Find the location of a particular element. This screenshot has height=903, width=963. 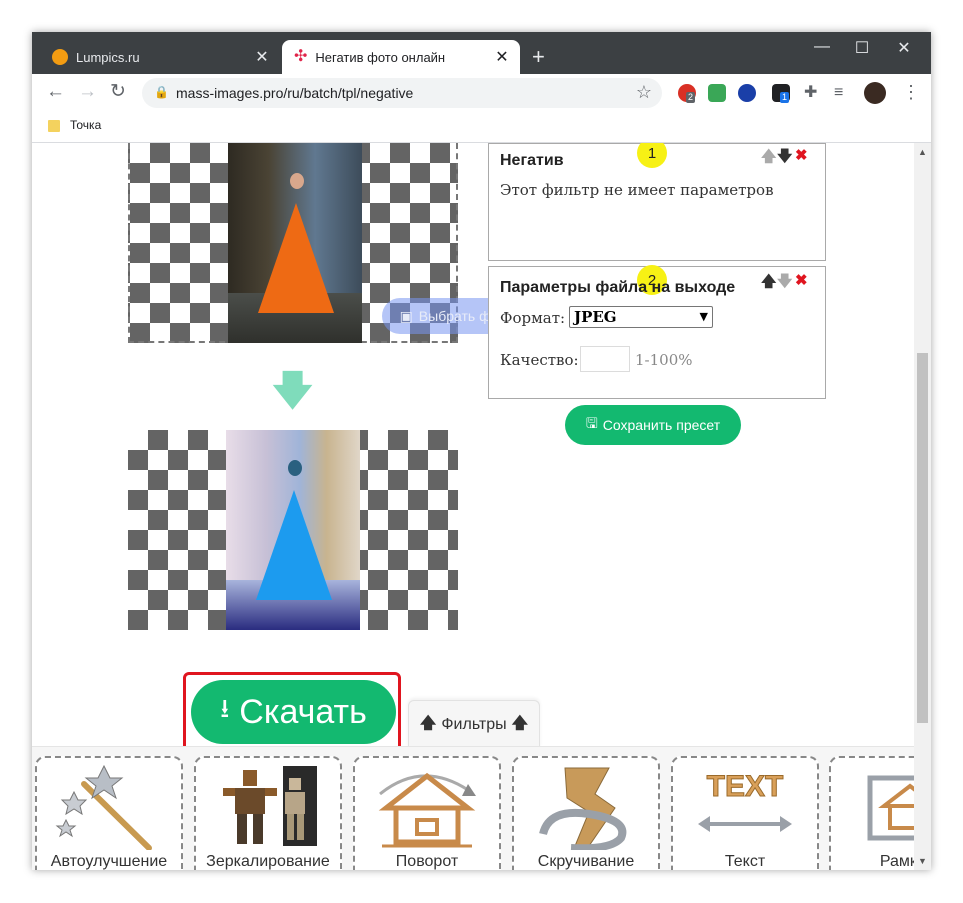

filter-tile-twist: Скручивание is located at coordinates (586, 813).